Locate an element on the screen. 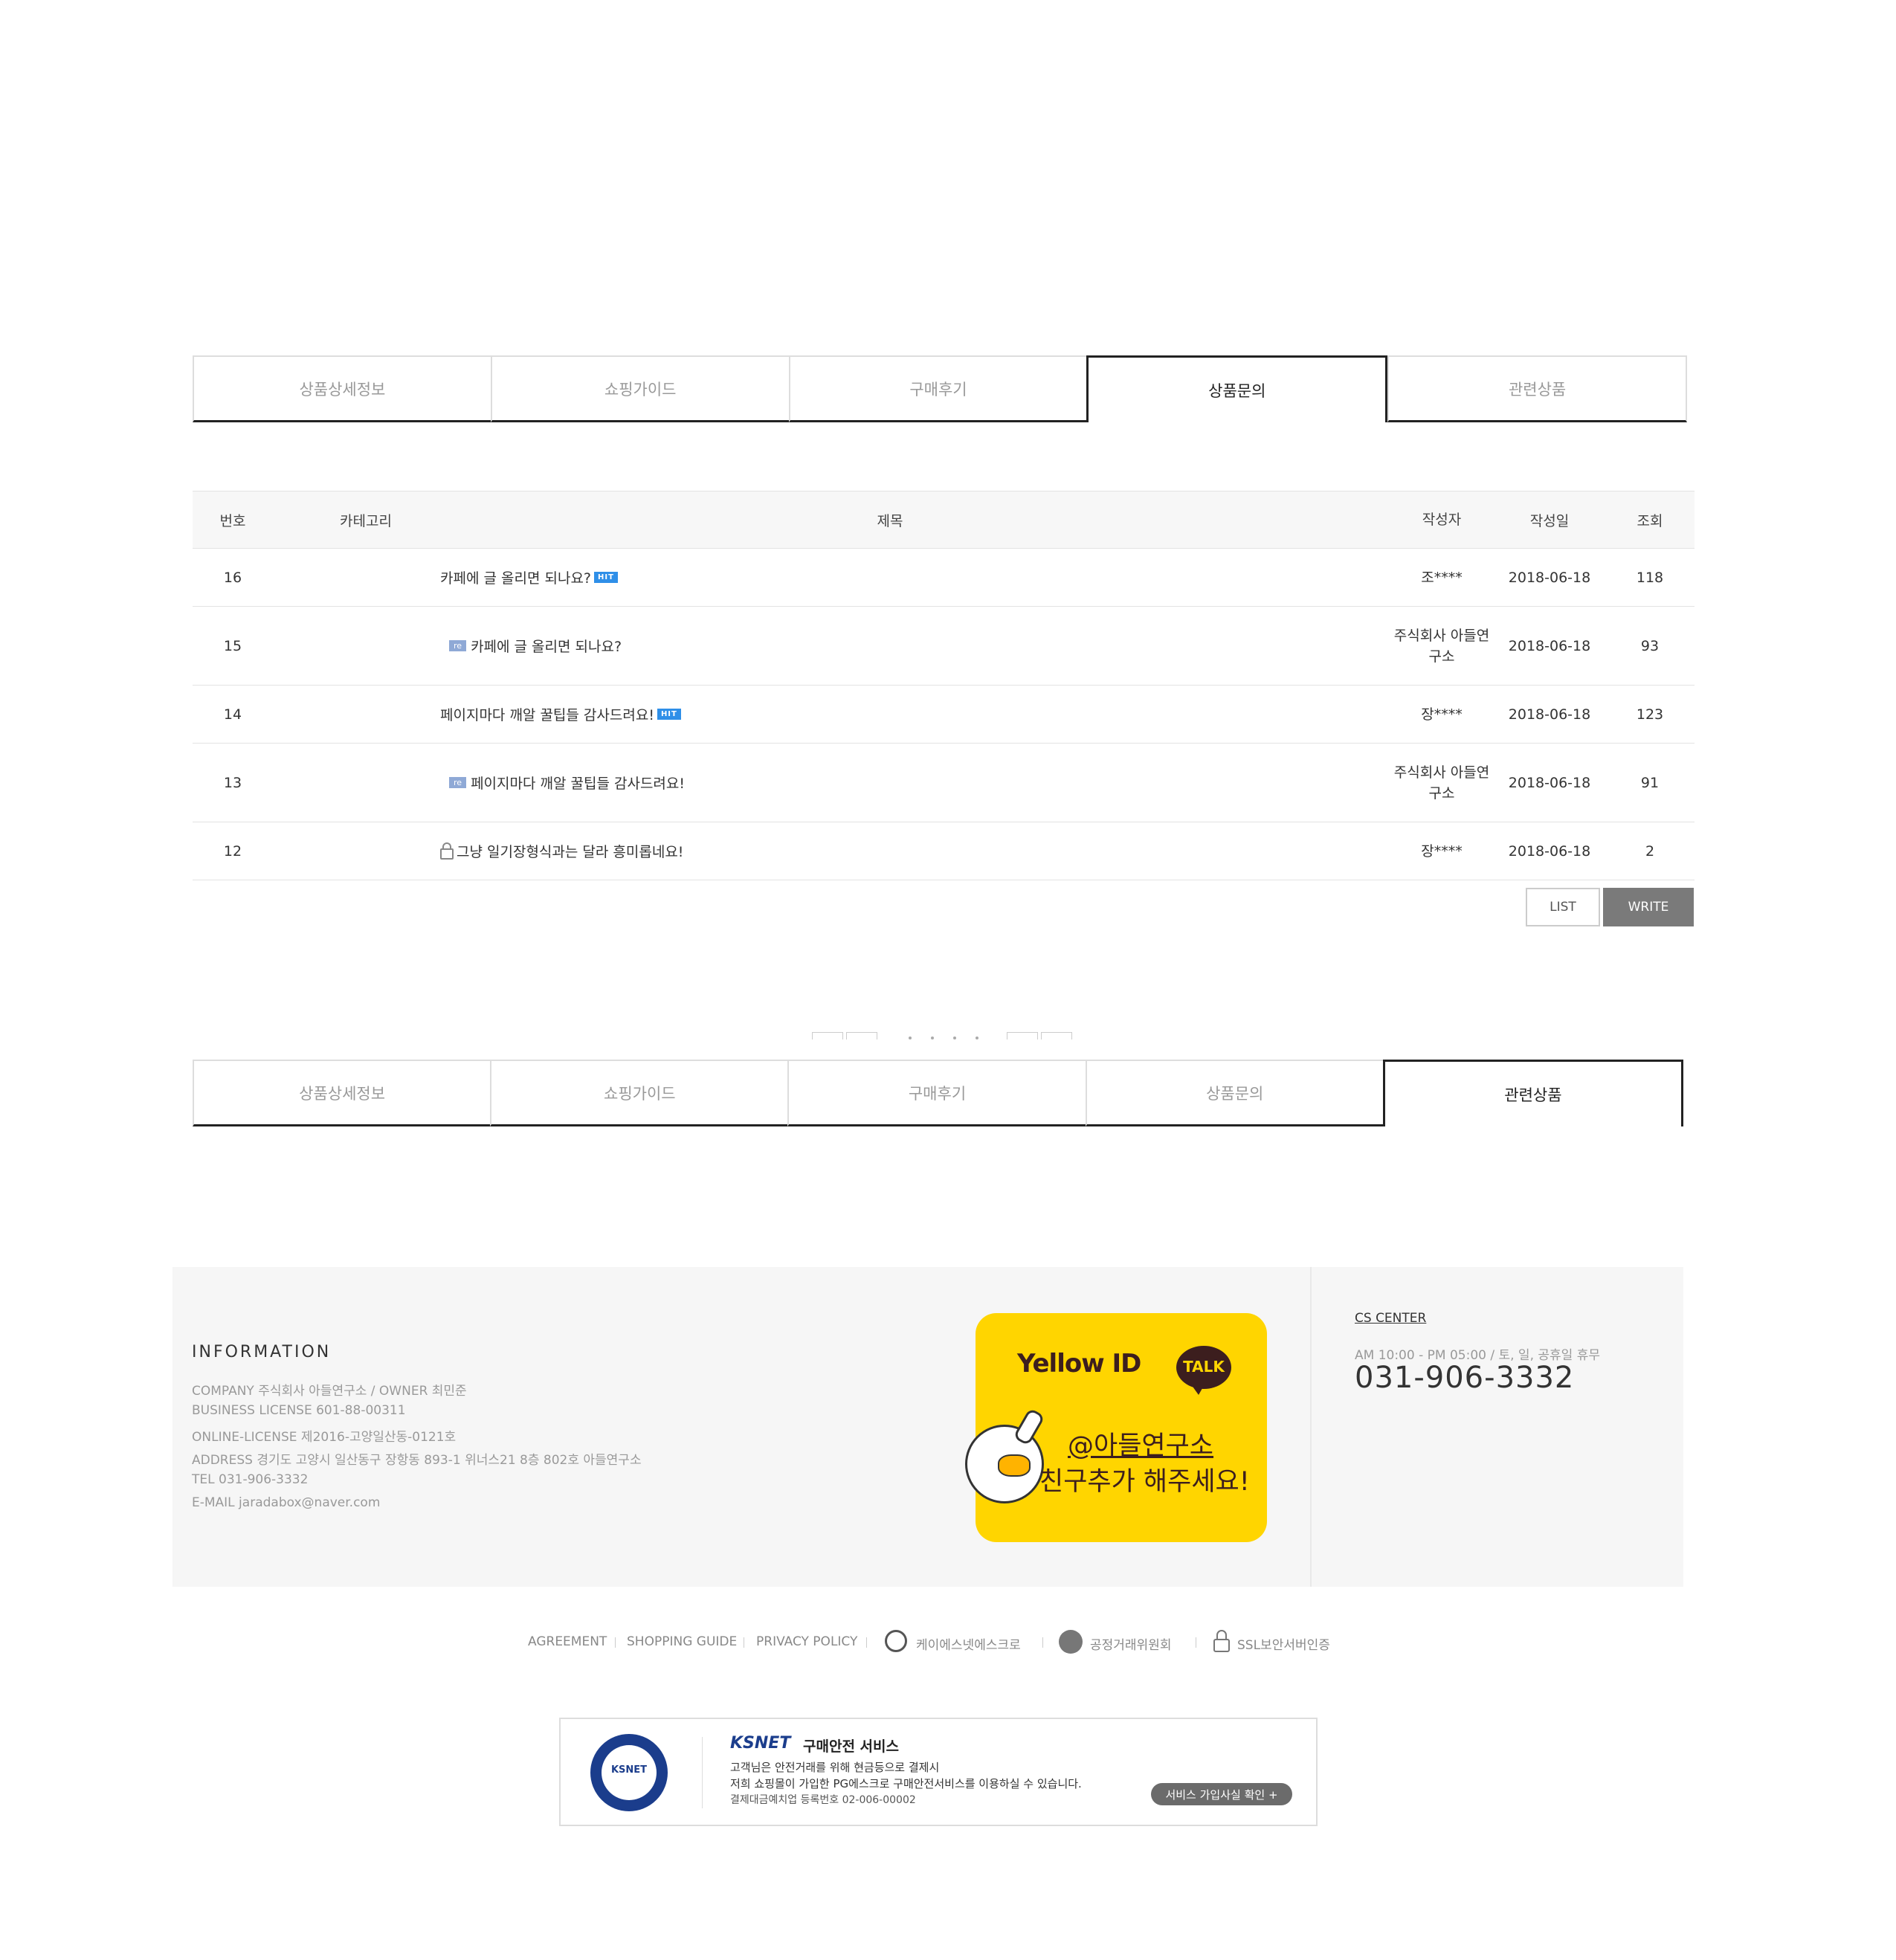  post-title-link: 그냥 일기장형식과는 달라 흥미롭네요! is located at coordinates (570, 851).